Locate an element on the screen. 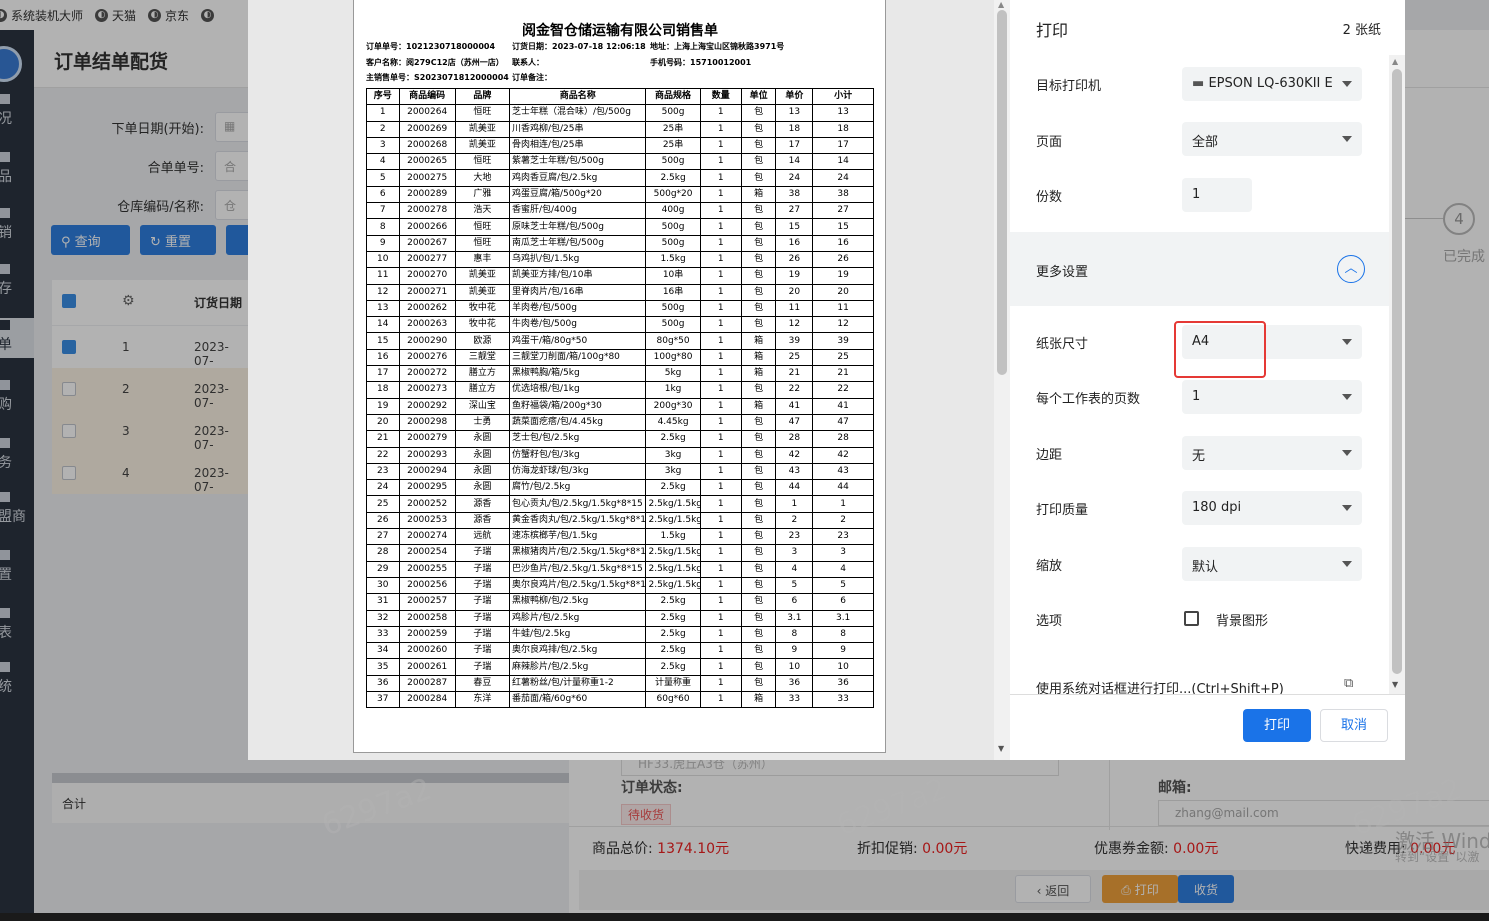  settings-scrollbar: ▲ ▼ is located at coordinates (1397, 375).